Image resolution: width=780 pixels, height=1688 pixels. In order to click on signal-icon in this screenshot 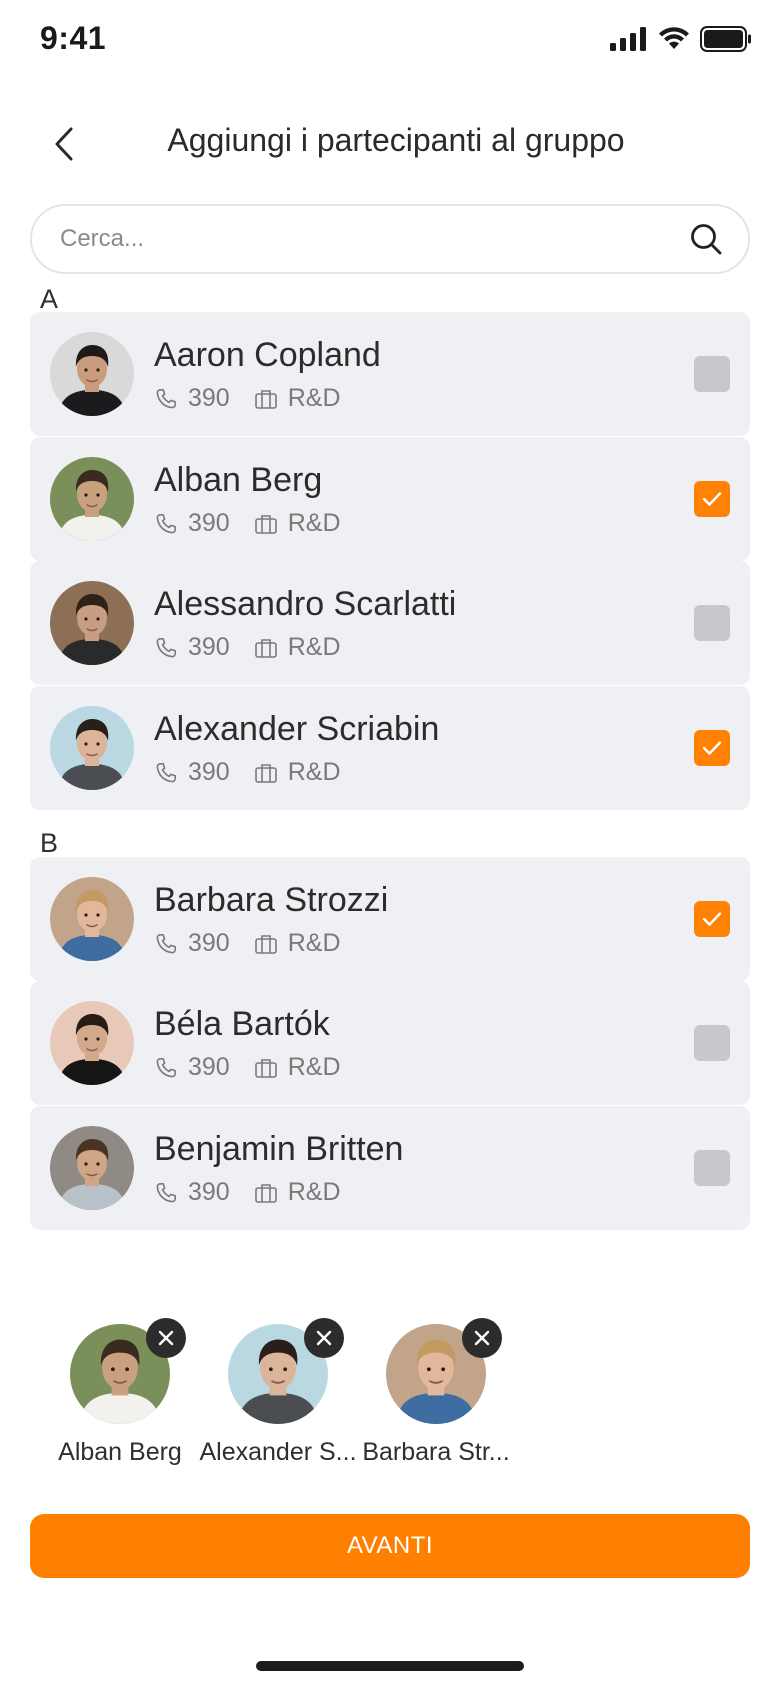, I will do `click(628, 39)`.